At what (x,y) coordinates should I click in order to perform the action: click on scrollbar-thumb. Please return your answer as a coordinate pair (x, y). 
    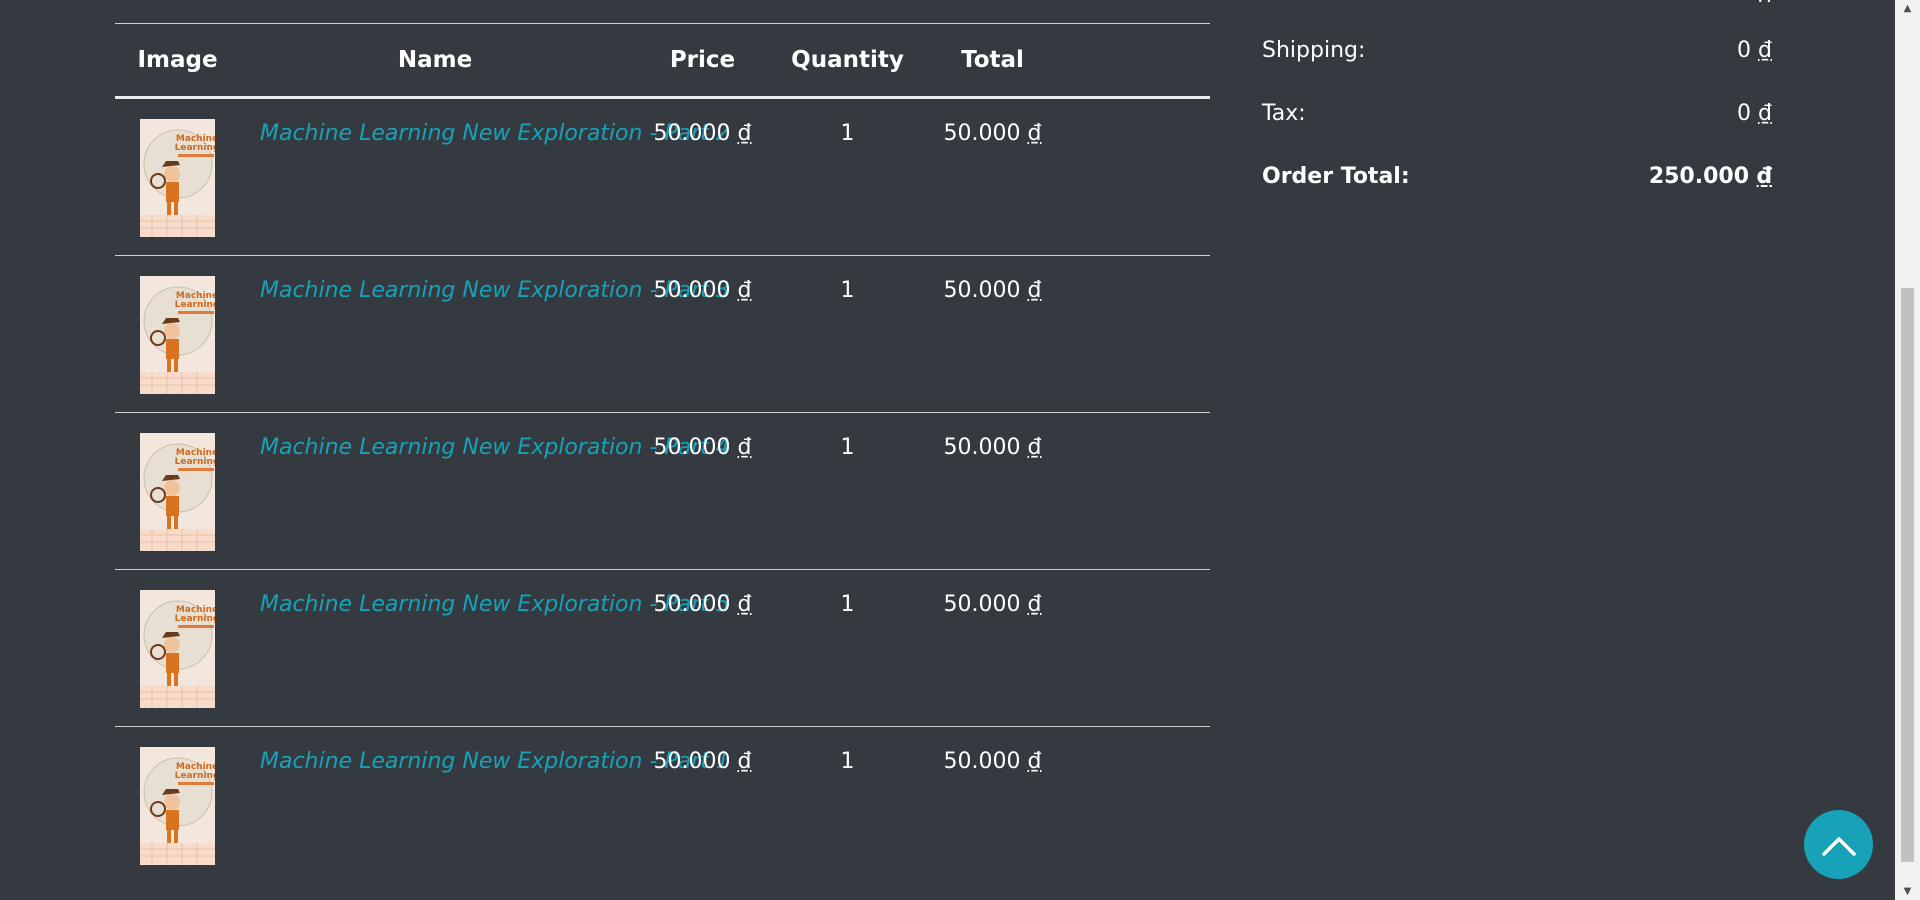
    Looking at the image, I should click on (1907, 575).